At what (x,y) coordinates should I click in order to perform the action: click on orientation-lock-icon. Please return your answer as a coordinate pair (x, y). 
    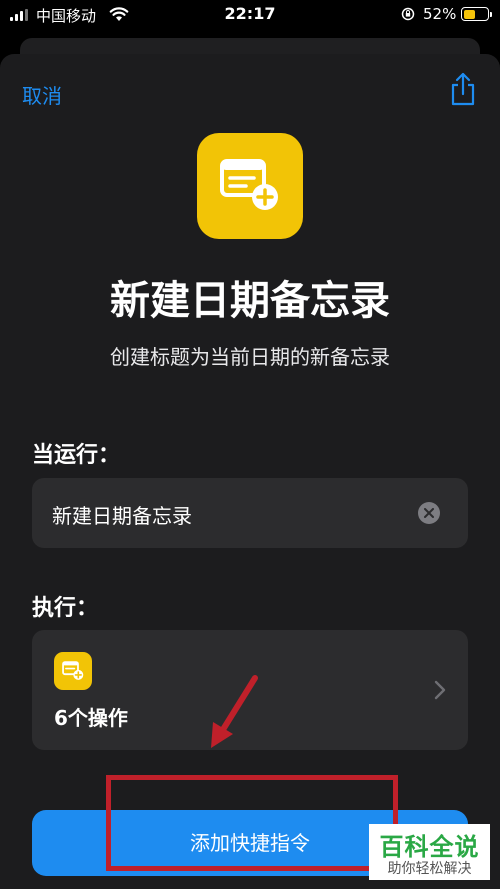
    Looking at the image, I should click on (408, 14).